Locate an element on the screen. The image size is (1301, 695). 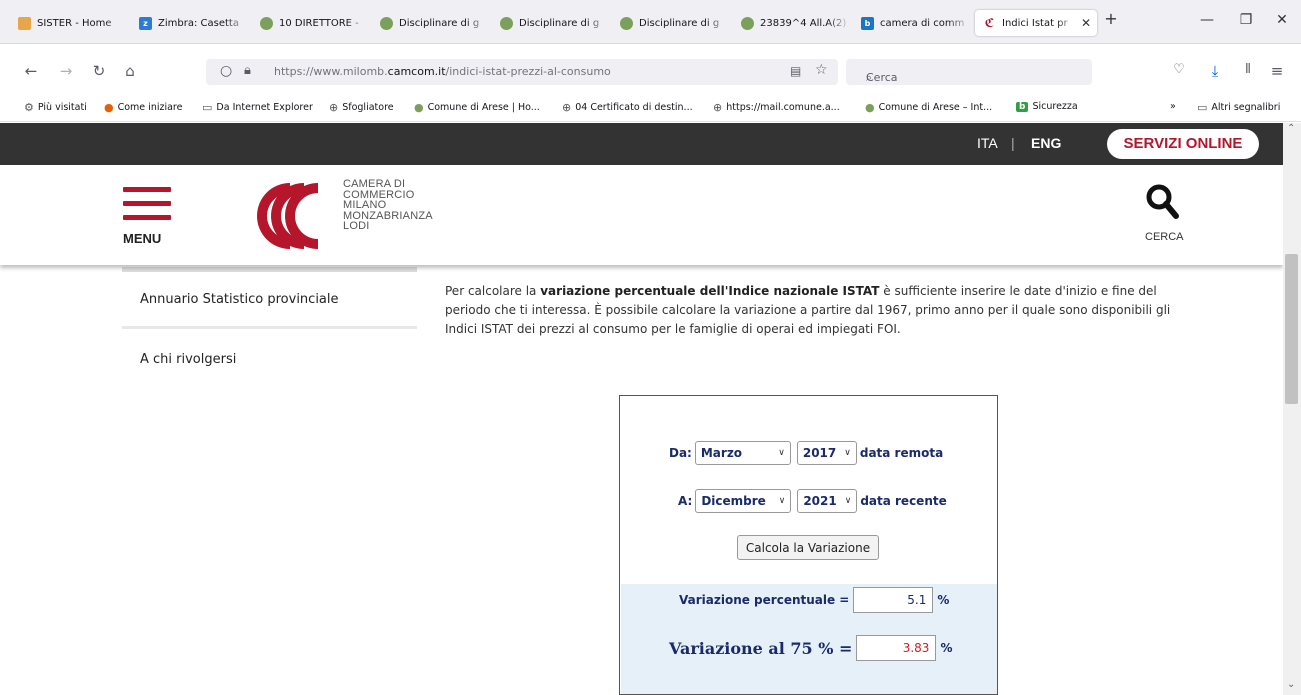
tab-disciplinare-1: Disciplinare di g is located at coordinates (435, 23).